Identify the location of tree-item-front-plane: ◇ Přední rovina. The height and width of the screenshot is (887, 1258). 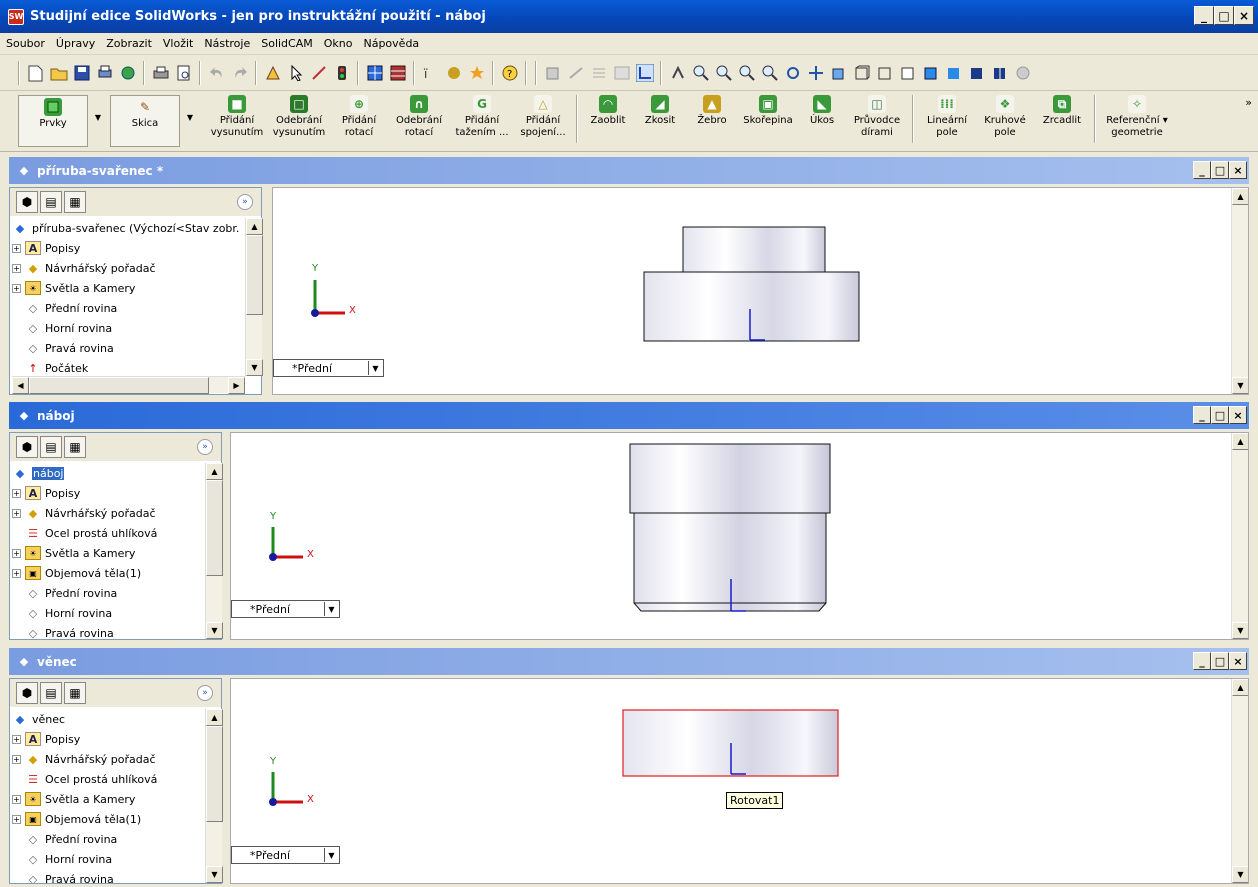
(128, 308).